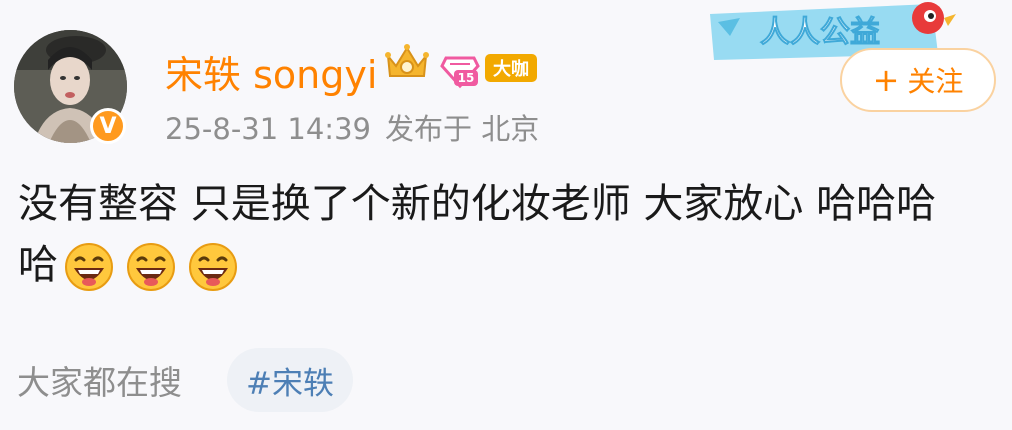 The width and height of the screenshot is (1012, 430). I want to click on diamond-icon: 15, so click(460, 72).